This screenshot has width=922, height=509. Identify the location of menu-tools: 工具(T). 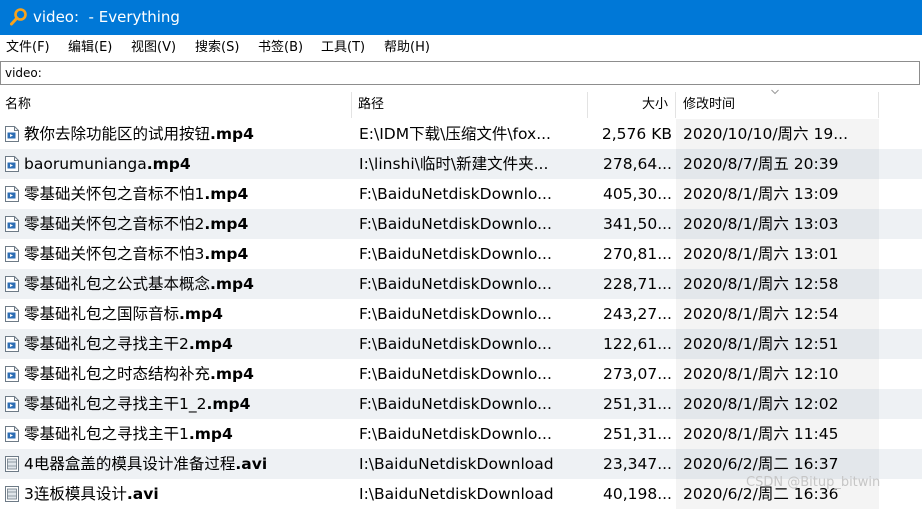
(343, 47).